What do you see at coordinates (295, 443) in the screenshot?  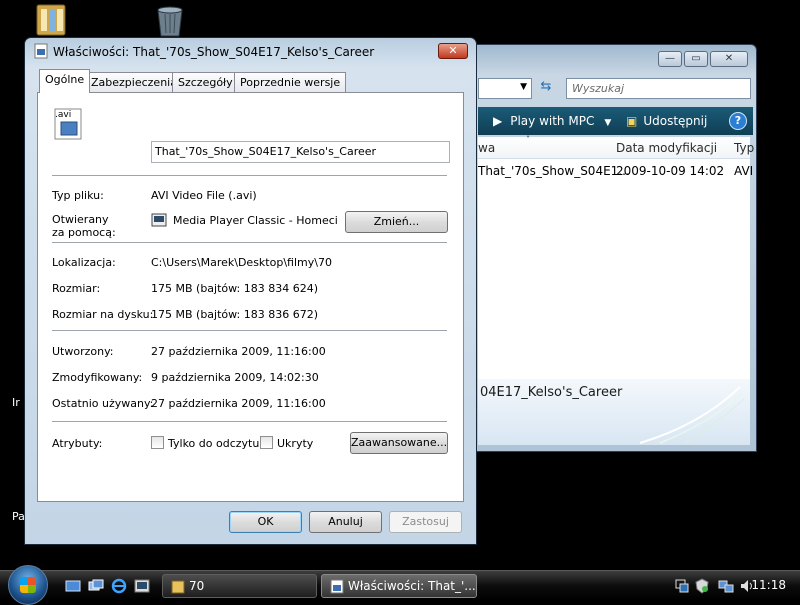 I see `hidden-label: Ukryty` at bounding box center [295, 443].